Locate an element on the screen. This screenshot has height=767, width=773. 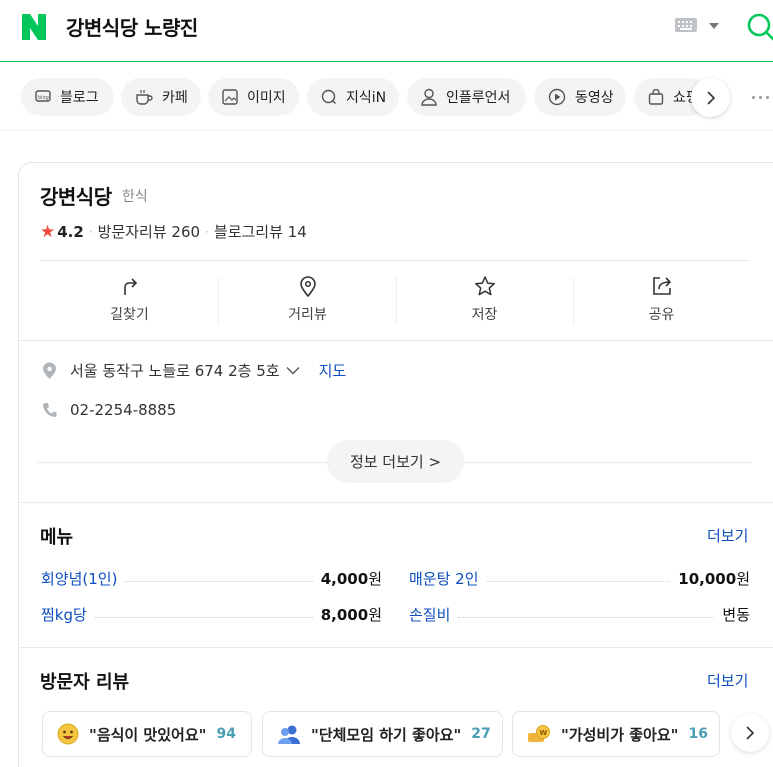
action-label: 길찾기 is located at coordinates (129, 315).